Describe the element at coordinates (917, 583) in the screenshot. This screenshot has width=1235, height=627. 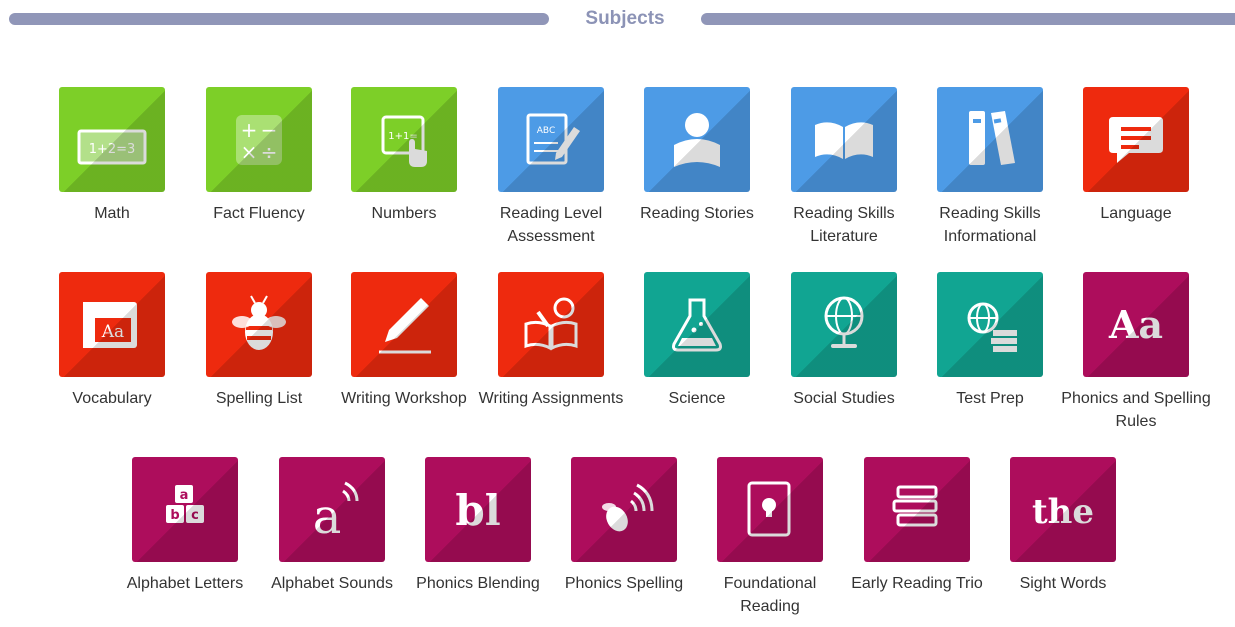
I see `subject-label: Early Reading Trio` at that location.